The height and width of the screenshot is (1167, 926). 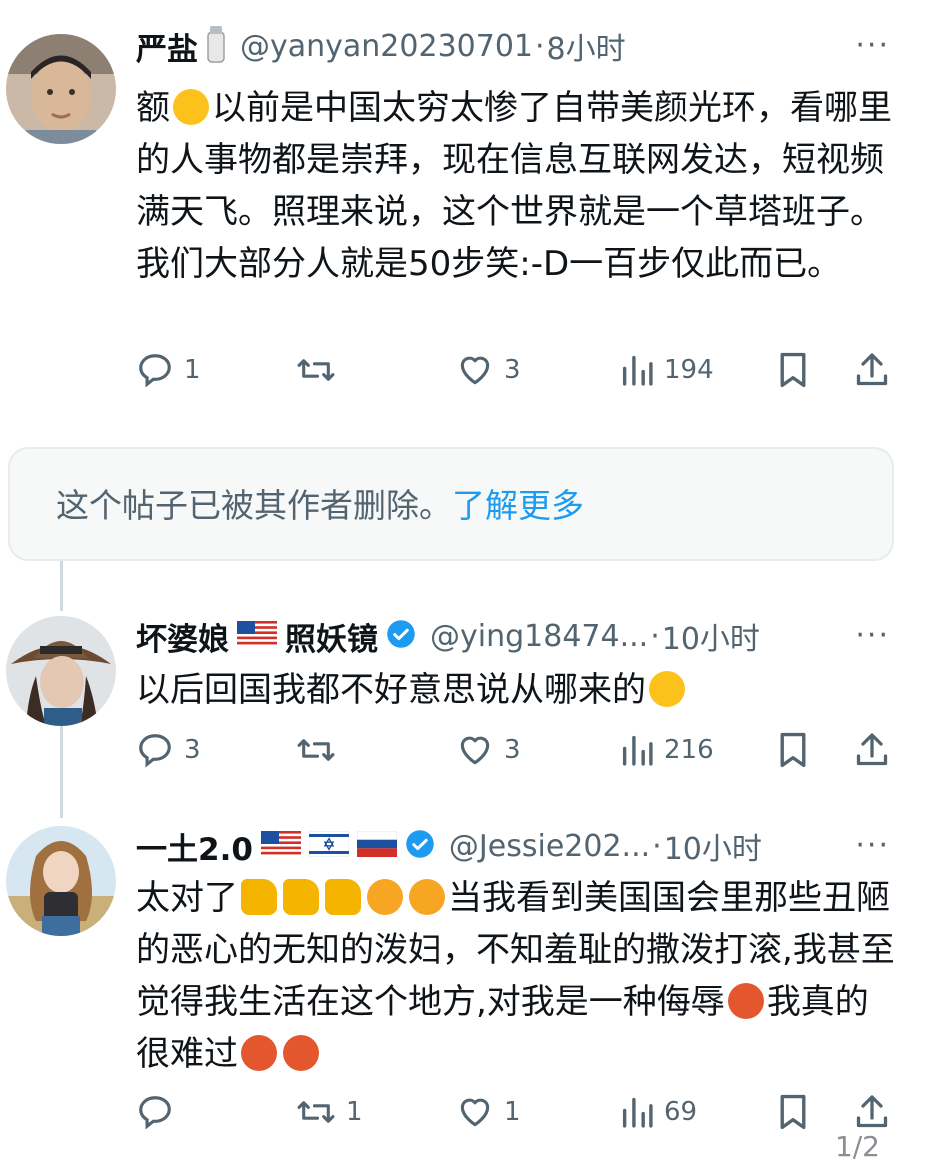 I want to click on views-button: 194, so click(x=667, y=370).